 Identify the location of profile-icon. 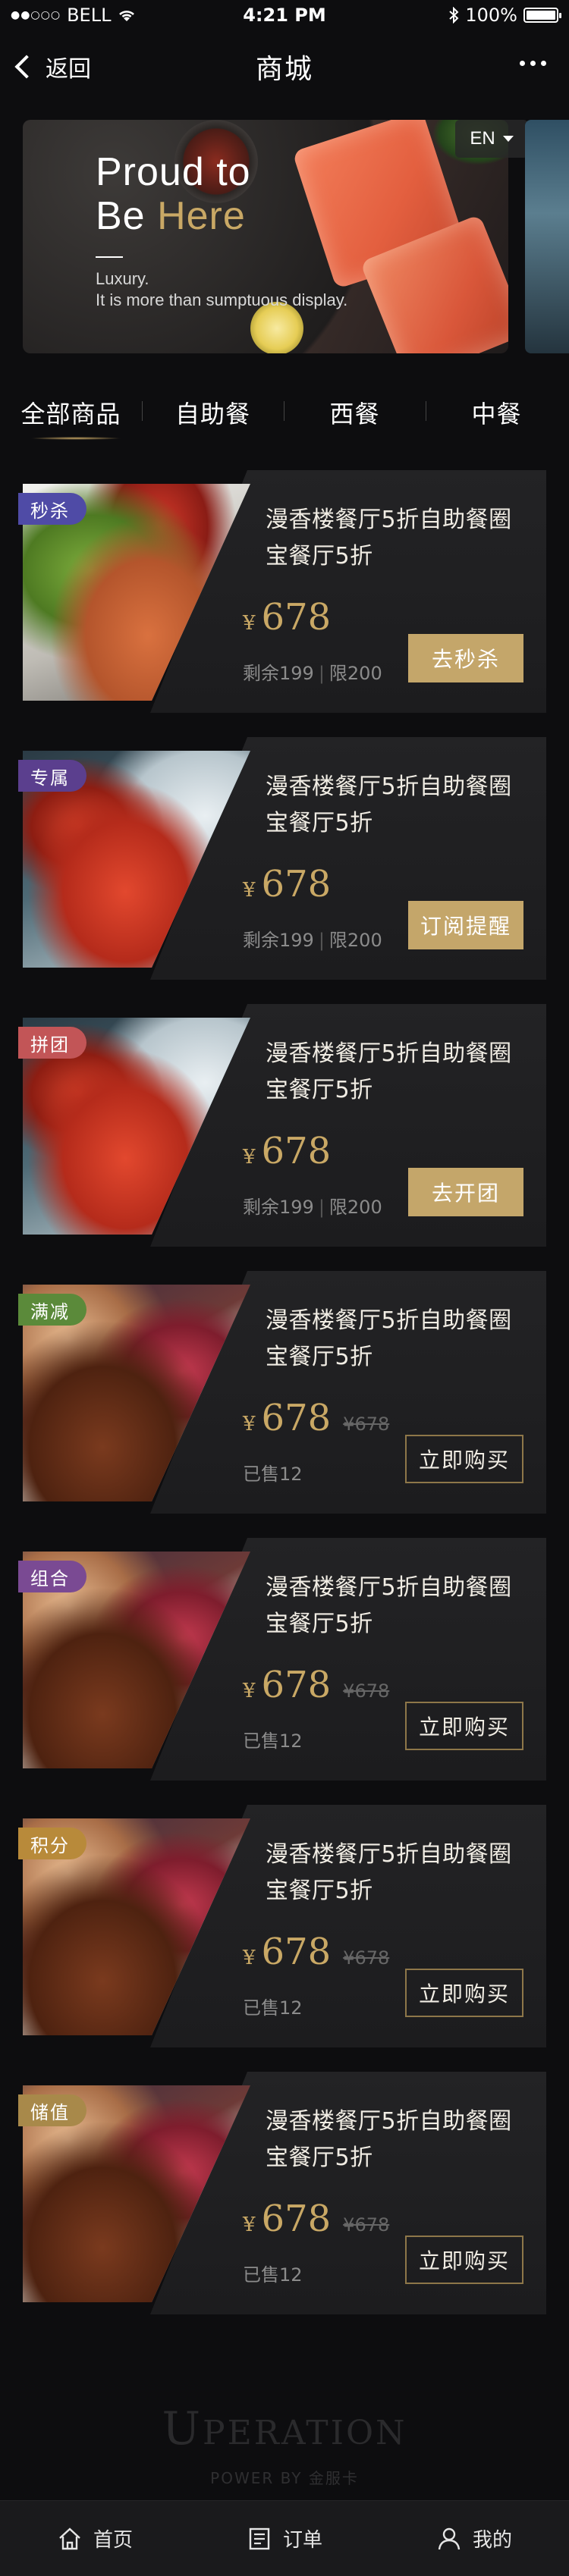
(450, 2538).